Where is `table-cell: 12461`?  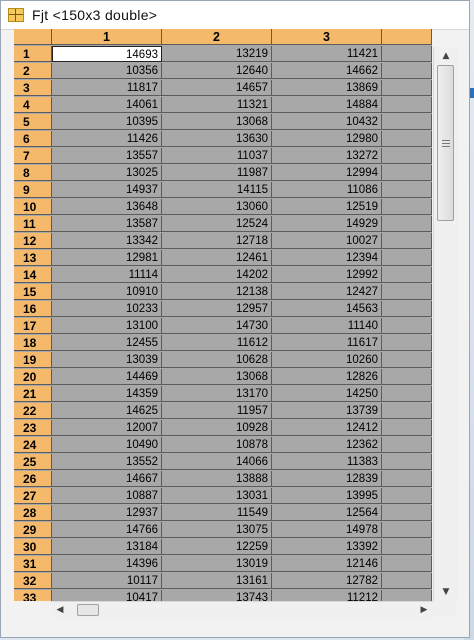 table-cell: 12461 is located at coordinates (217, 258).